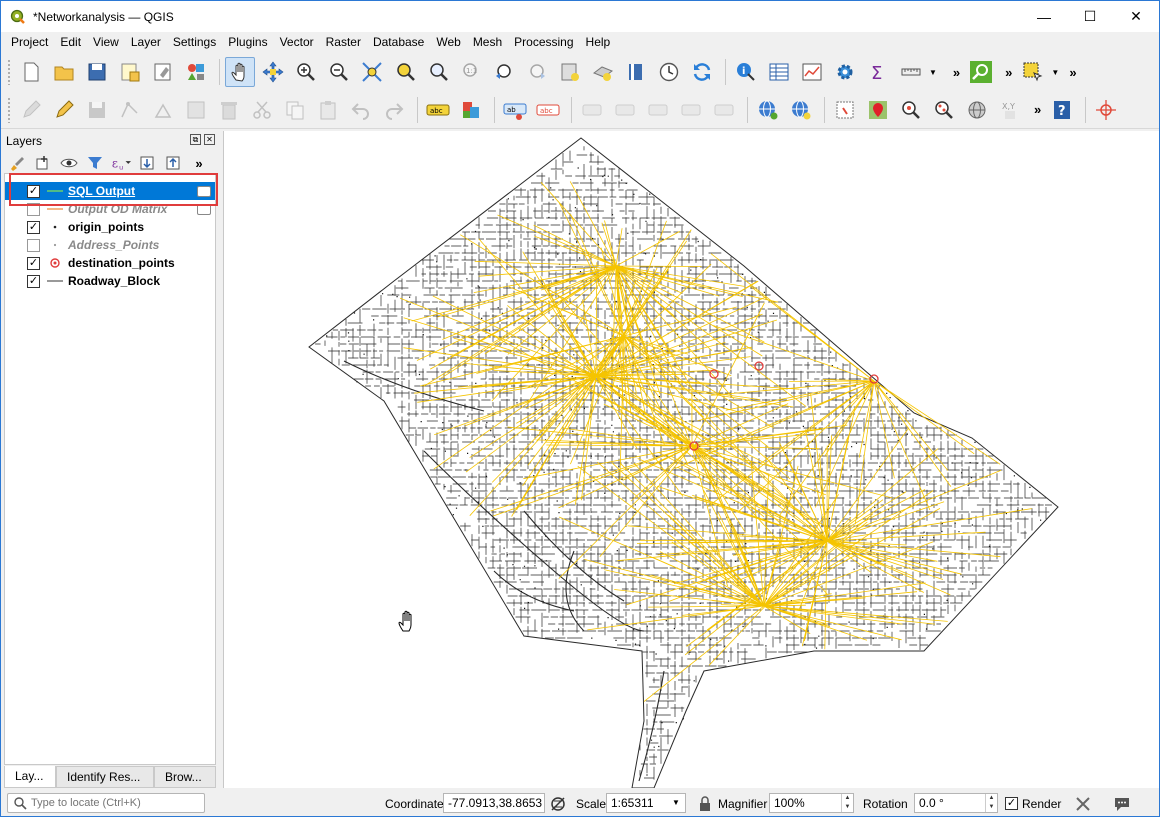  What do you see at coordinates (944, 110) in the screenshot?
I see `network-search-button` at bounding box center [944, 110].